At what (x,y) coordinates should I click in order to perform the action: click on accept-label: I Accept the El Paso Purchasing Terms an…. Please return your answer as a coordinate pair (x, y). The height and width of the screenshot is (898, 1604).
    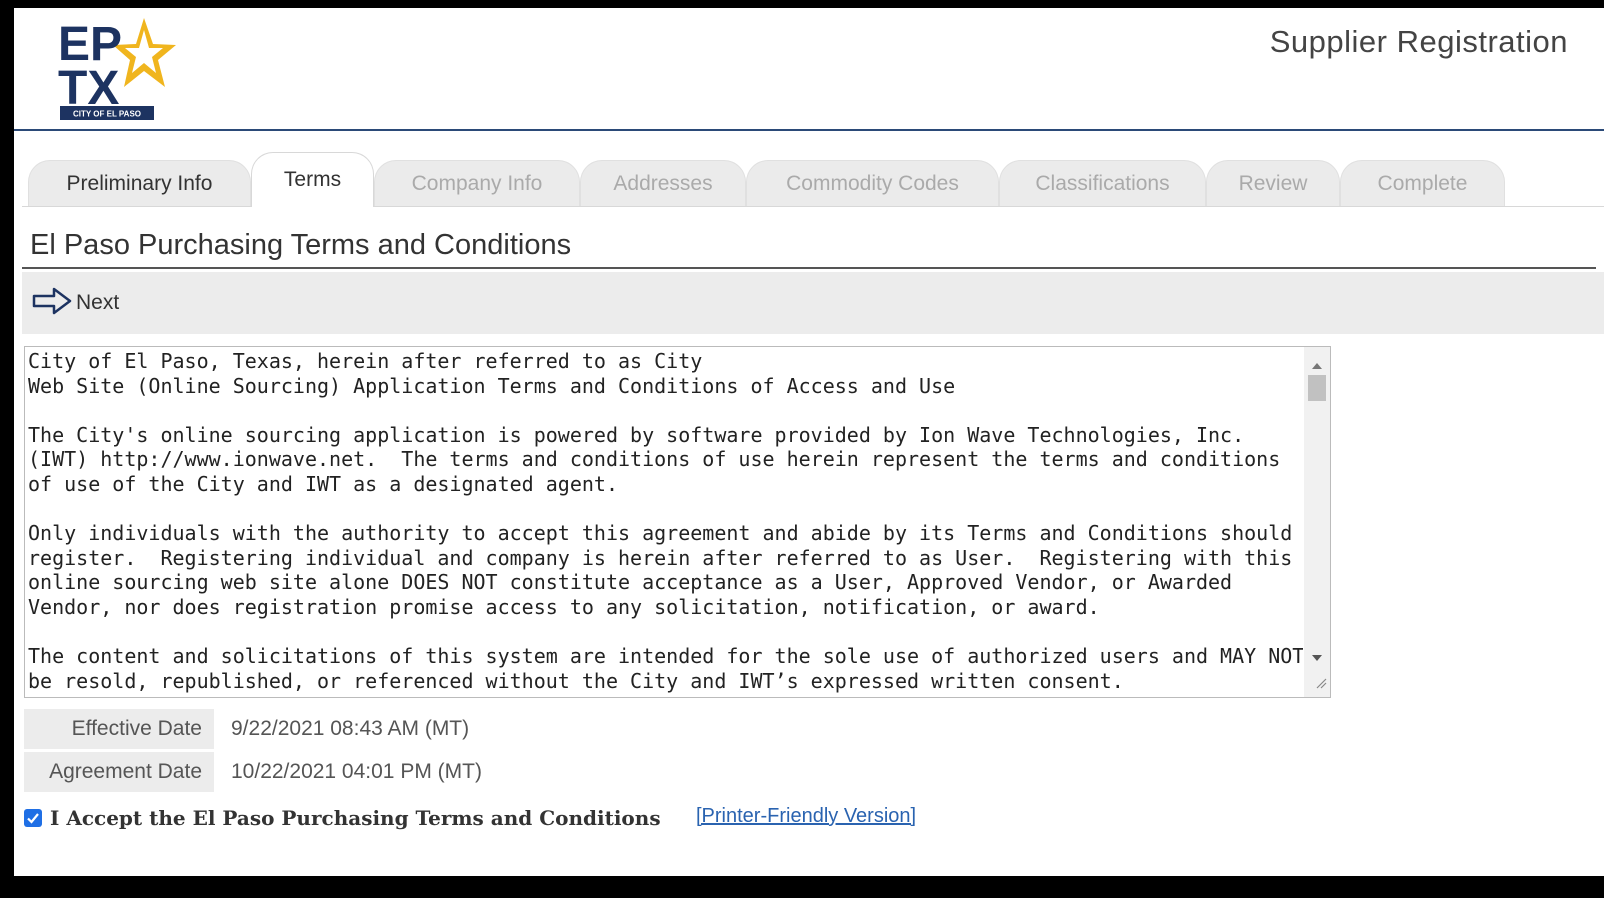
    Looking at the image, I should click on (355, 818).